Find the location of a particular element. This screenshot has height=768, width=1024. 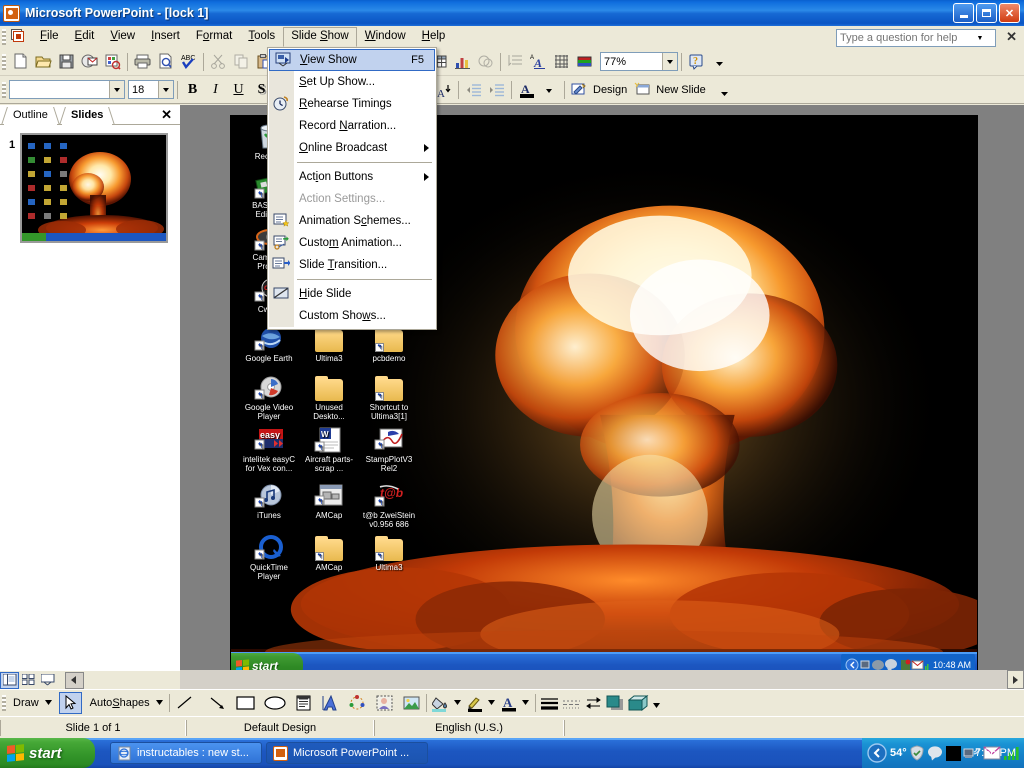

menu-tools: Tools is located at coordinates (261, 36).